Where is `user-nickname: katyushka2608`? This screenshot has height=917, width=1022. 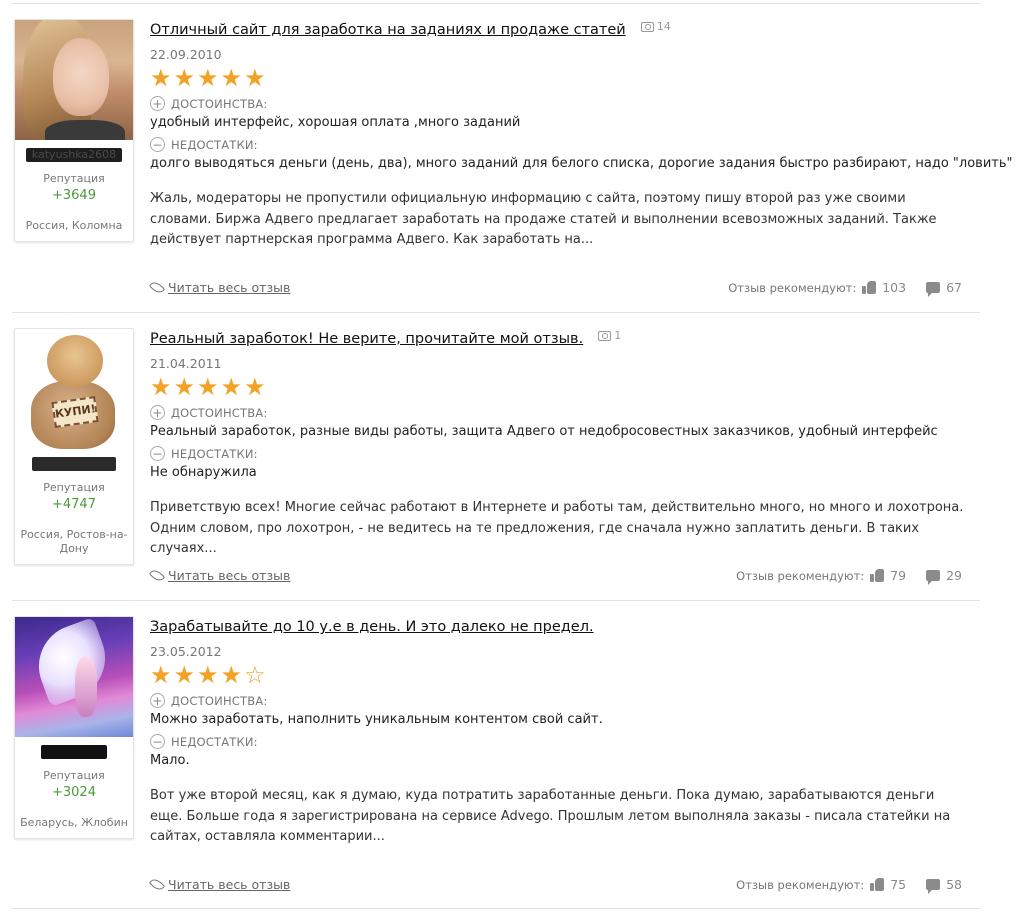
user-nickname: katyushka2608 is located at coordinates (74, 155).